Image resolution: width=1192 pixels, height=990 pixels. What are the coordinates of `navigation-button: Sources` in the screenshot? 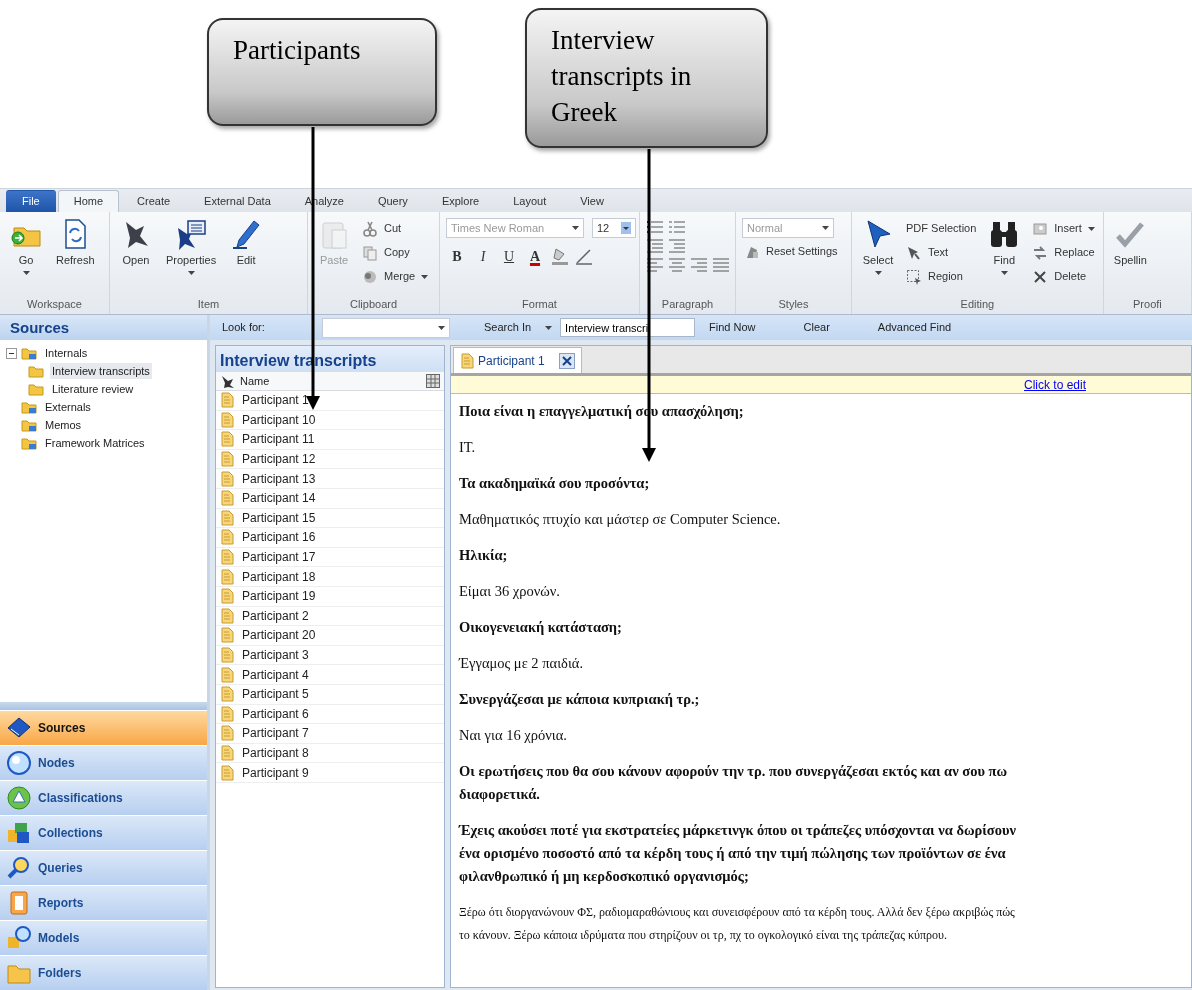 It's located at (103, 727).